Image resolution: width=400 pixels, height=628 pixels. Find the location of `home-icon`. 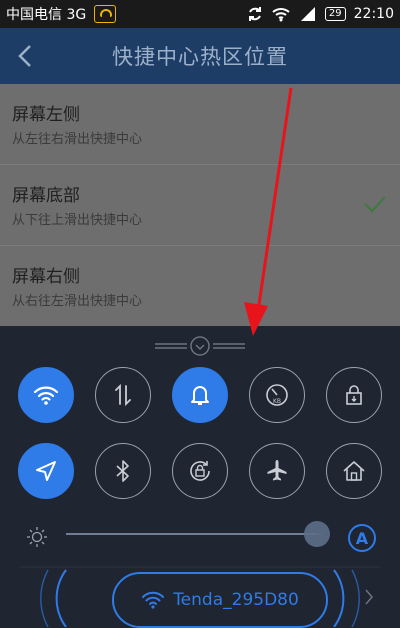

home-icon is located at coordinates (354, 471).